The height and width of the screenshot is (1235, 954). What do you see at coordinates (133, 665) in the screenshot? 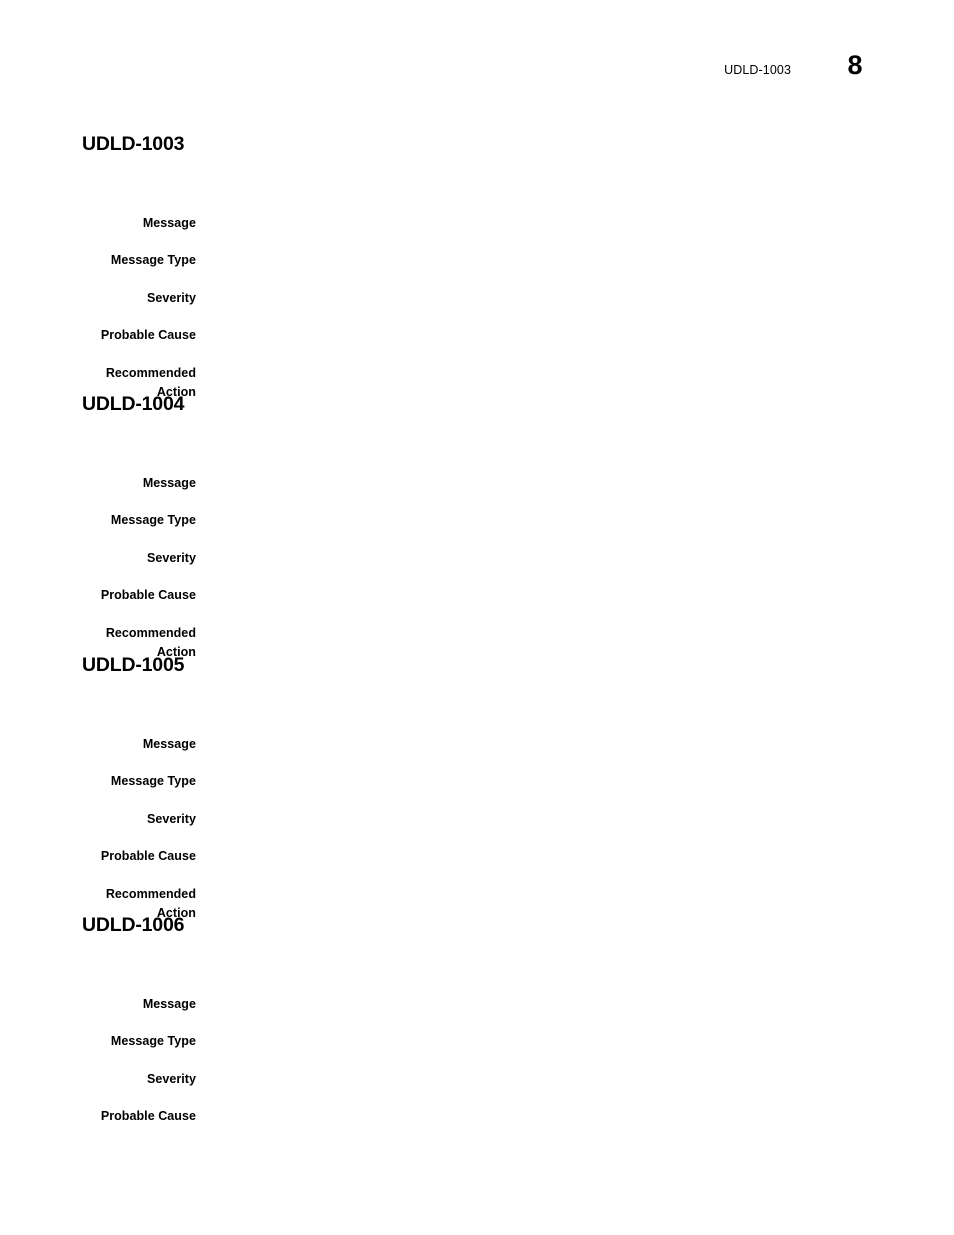
I see `section-heading: UDLD-1005` at bounding box center [133, 665].